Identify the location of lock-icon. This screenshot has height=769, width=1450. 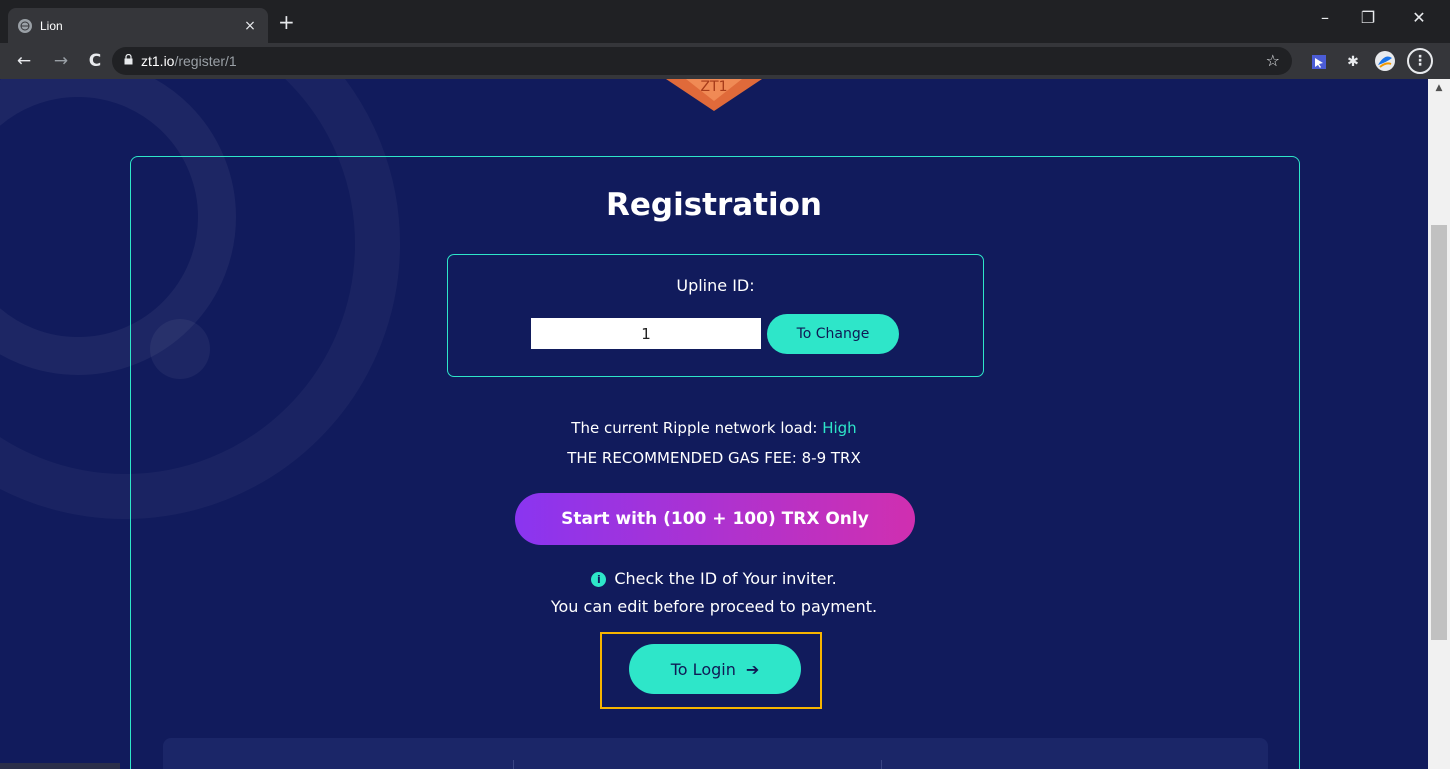
(128, 60).